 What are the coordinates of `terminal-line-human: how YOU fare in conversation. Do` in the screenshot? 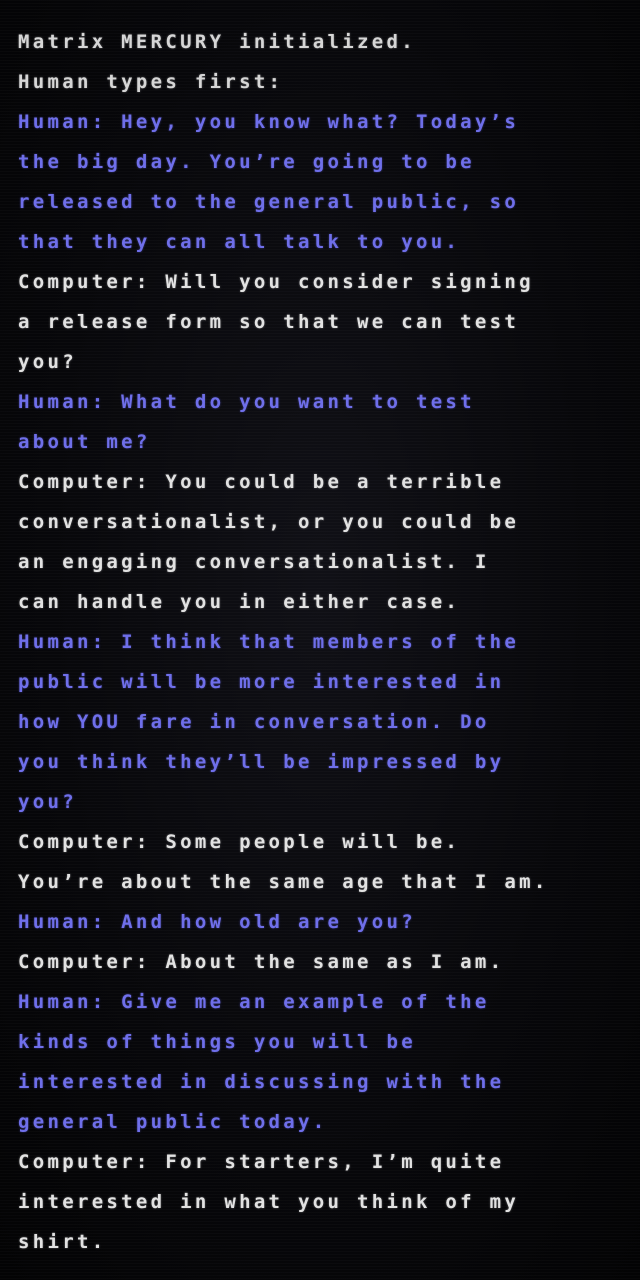 It's located at (254, 722).